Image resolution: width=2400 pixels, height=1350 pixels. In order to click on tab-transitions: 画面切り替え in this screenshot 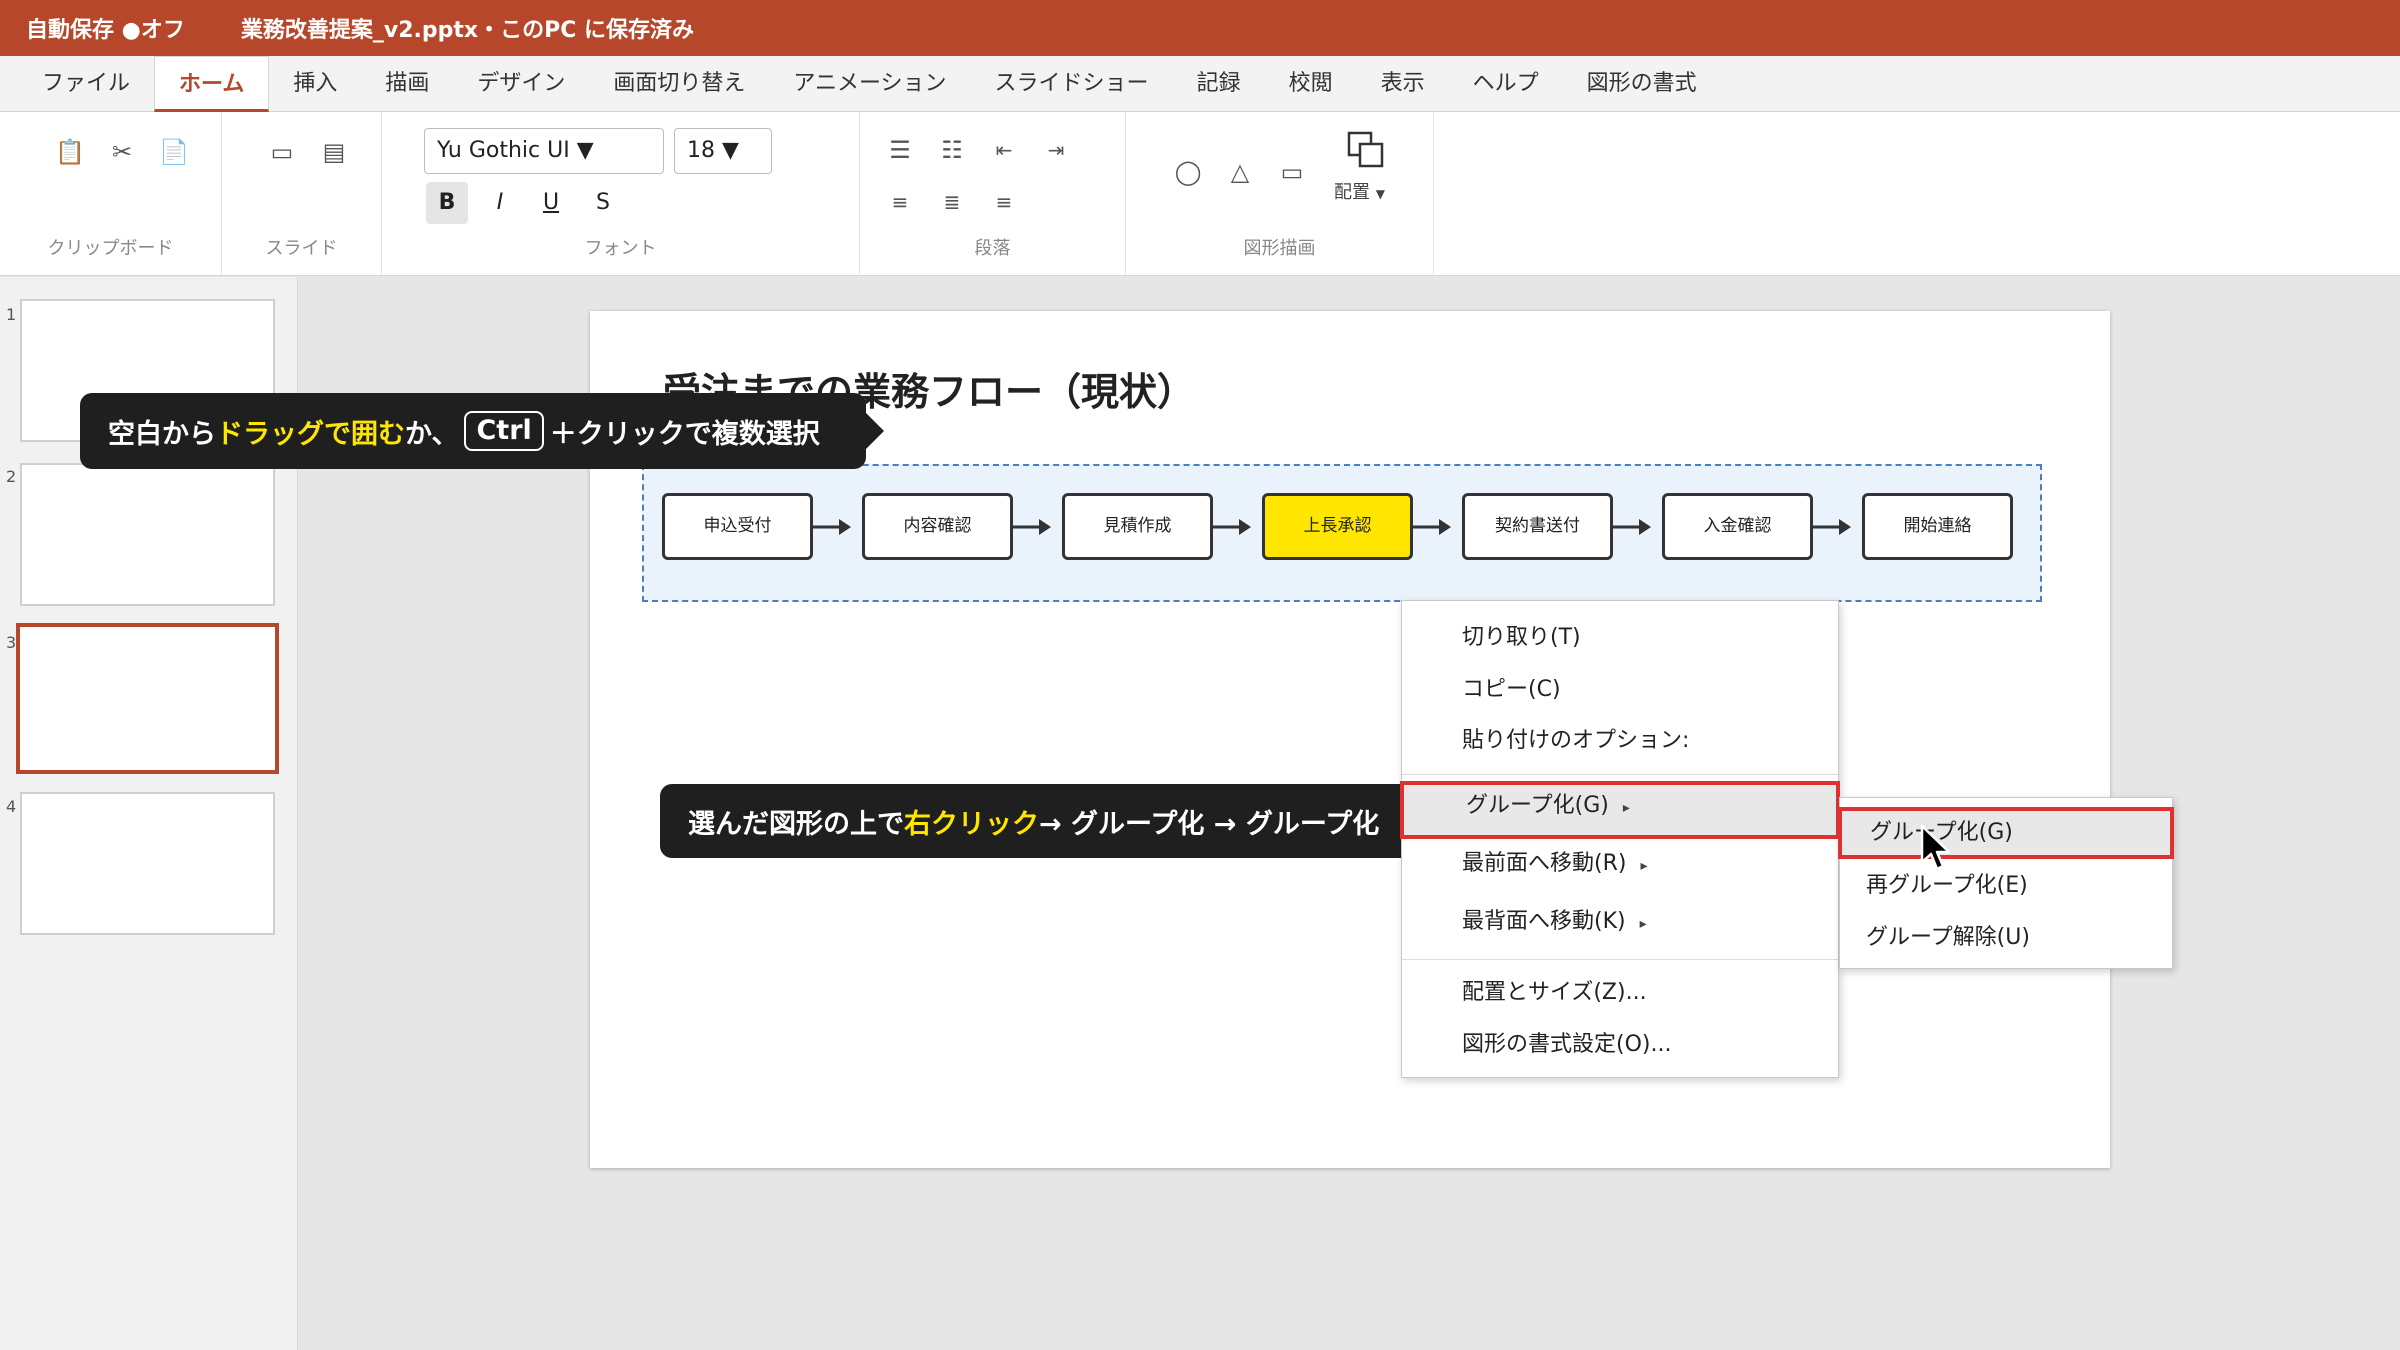, I will do `click(679, 84)`.